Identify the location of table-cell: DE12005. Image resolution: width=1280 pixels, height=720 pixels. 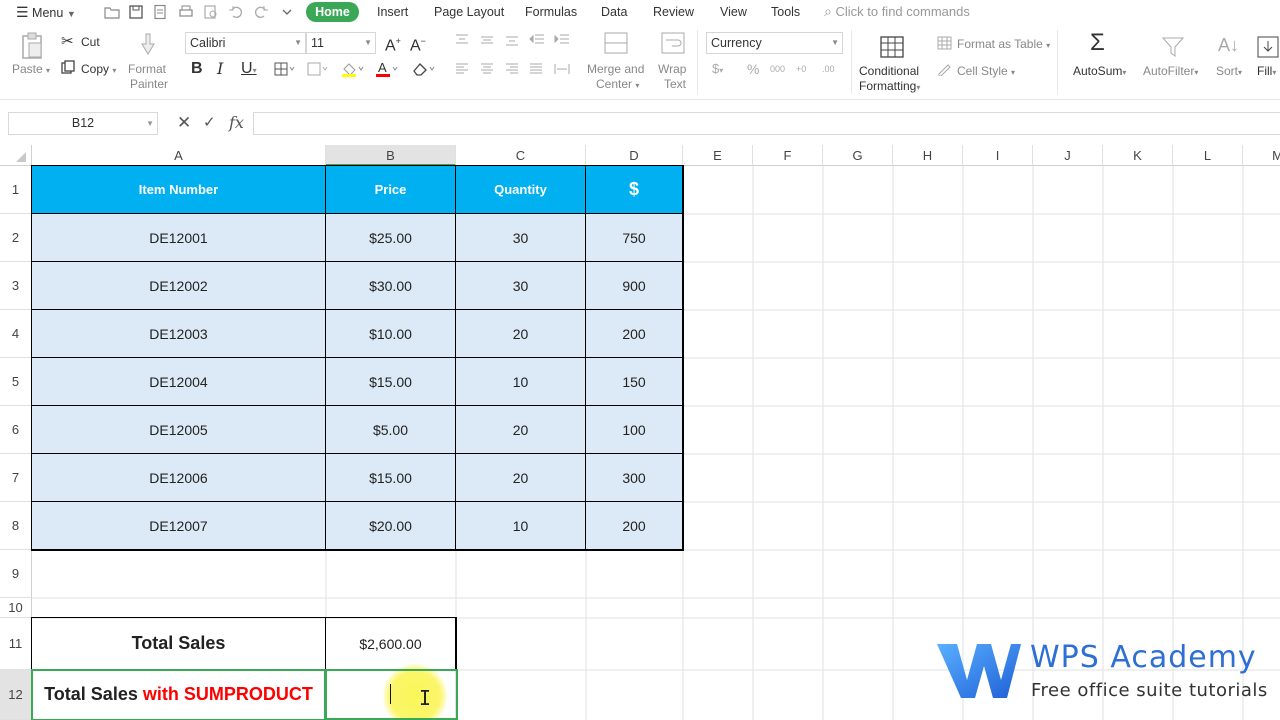
(179, 430).